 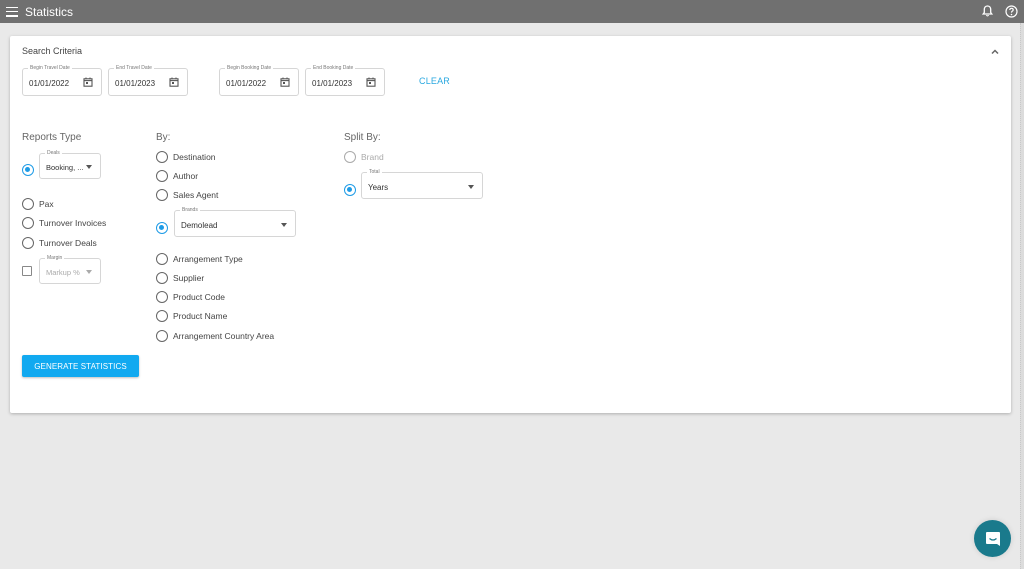 I want to click on turnover-deals-radio: Turnover Deals, so click(x=59, y=243).